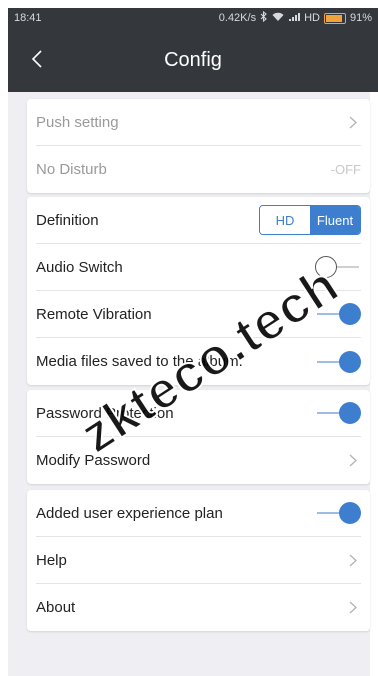 The image size is (378, 676). What do you see at coordinates (198, 169) in the screenshot?
I see `no-disturb-row: No Disturb -OFF` at bounding box center [198, 169].